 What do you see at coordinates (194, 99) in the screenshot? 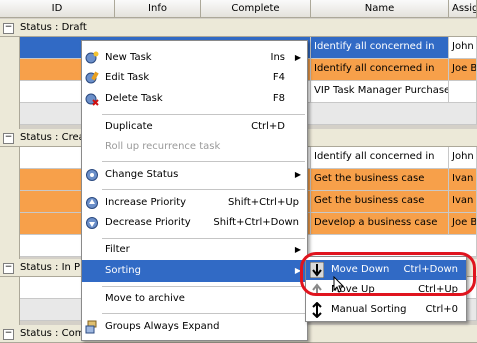
I see `menu-item-delete-task: Delete Task F8` at bounding box center [194, 99].